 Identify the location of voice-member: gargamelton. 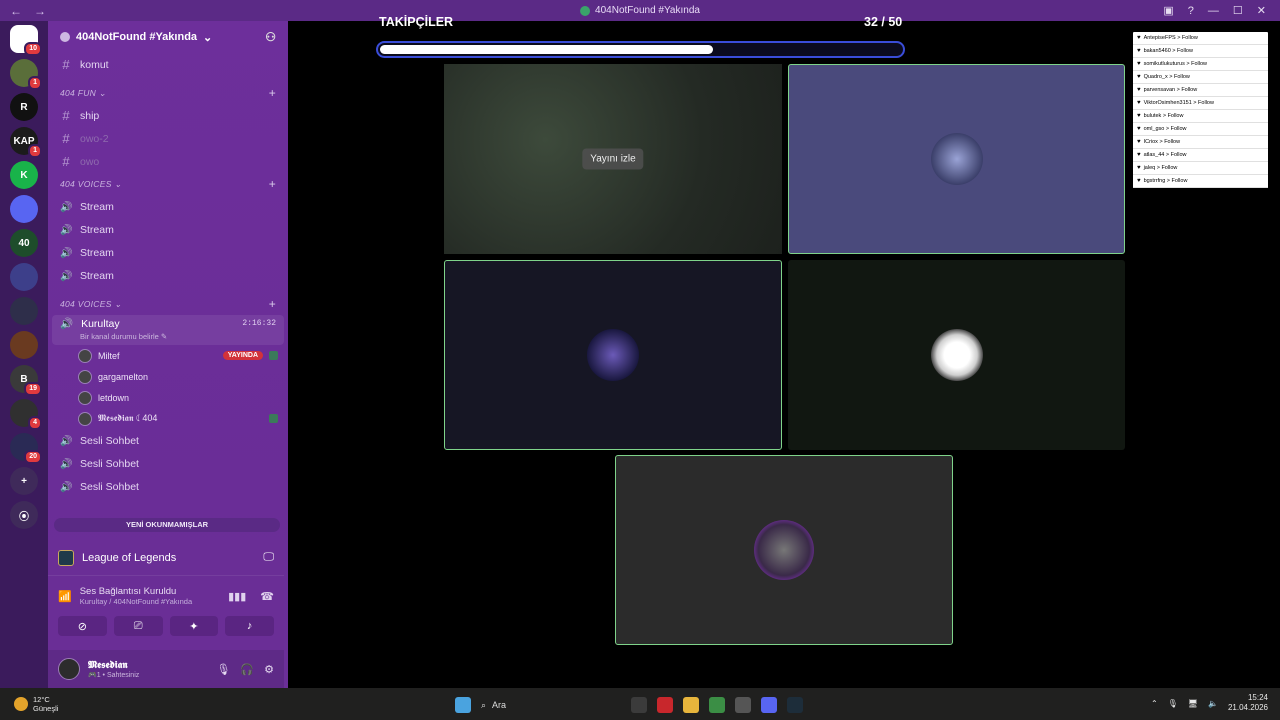
(168, 376).